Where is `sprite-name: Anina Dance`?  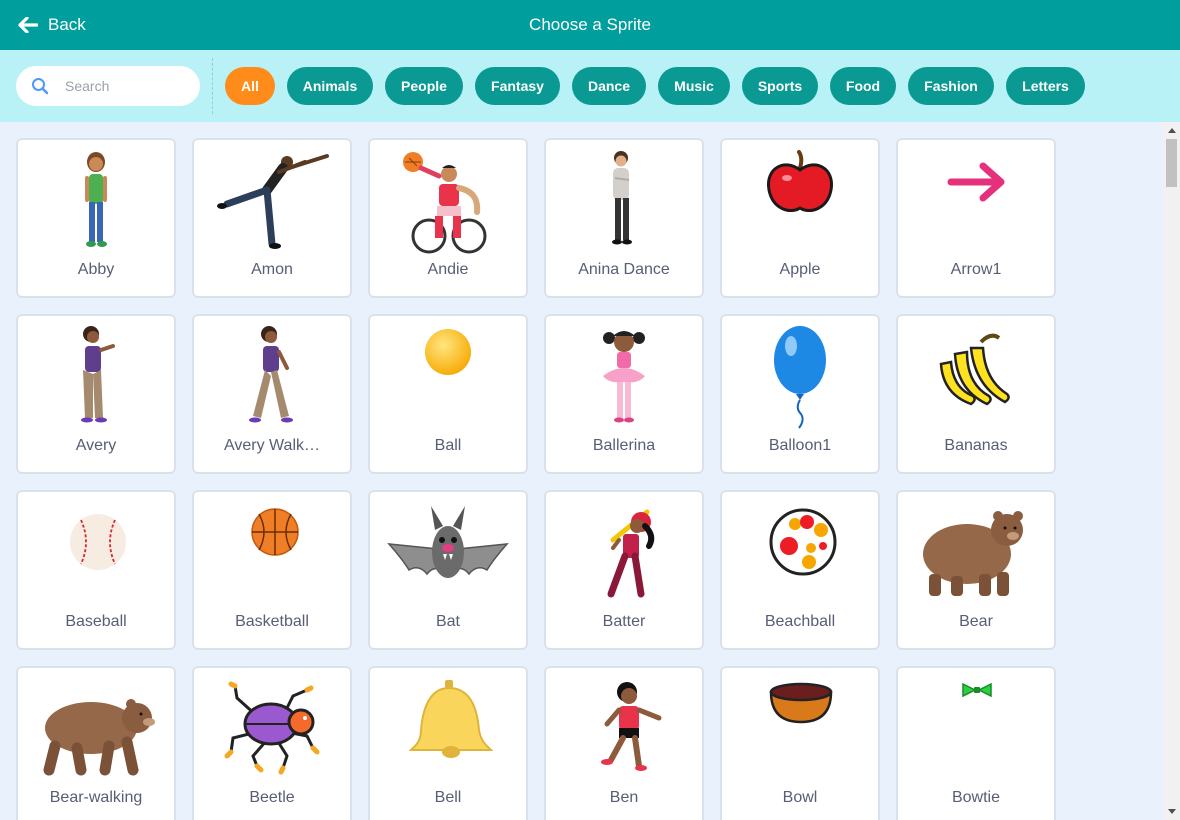
sprite-name: Anina Dance is located at coordinates (624, 269).